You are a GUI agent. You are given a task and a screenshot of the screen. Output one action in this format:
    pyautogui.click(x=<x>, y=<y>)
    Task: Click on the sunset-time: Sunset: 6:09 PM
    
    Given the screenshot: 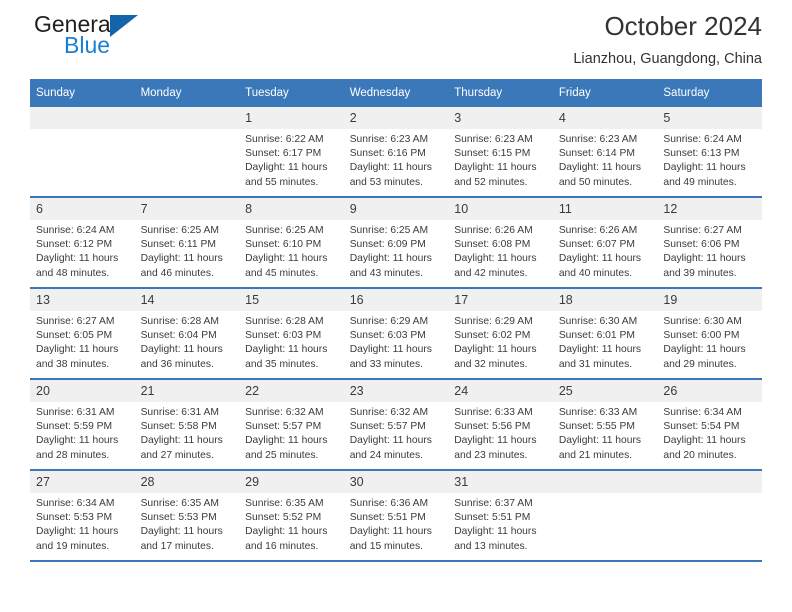 What is the action you would take?
    pyautogui.click(x=387, y=245)
    